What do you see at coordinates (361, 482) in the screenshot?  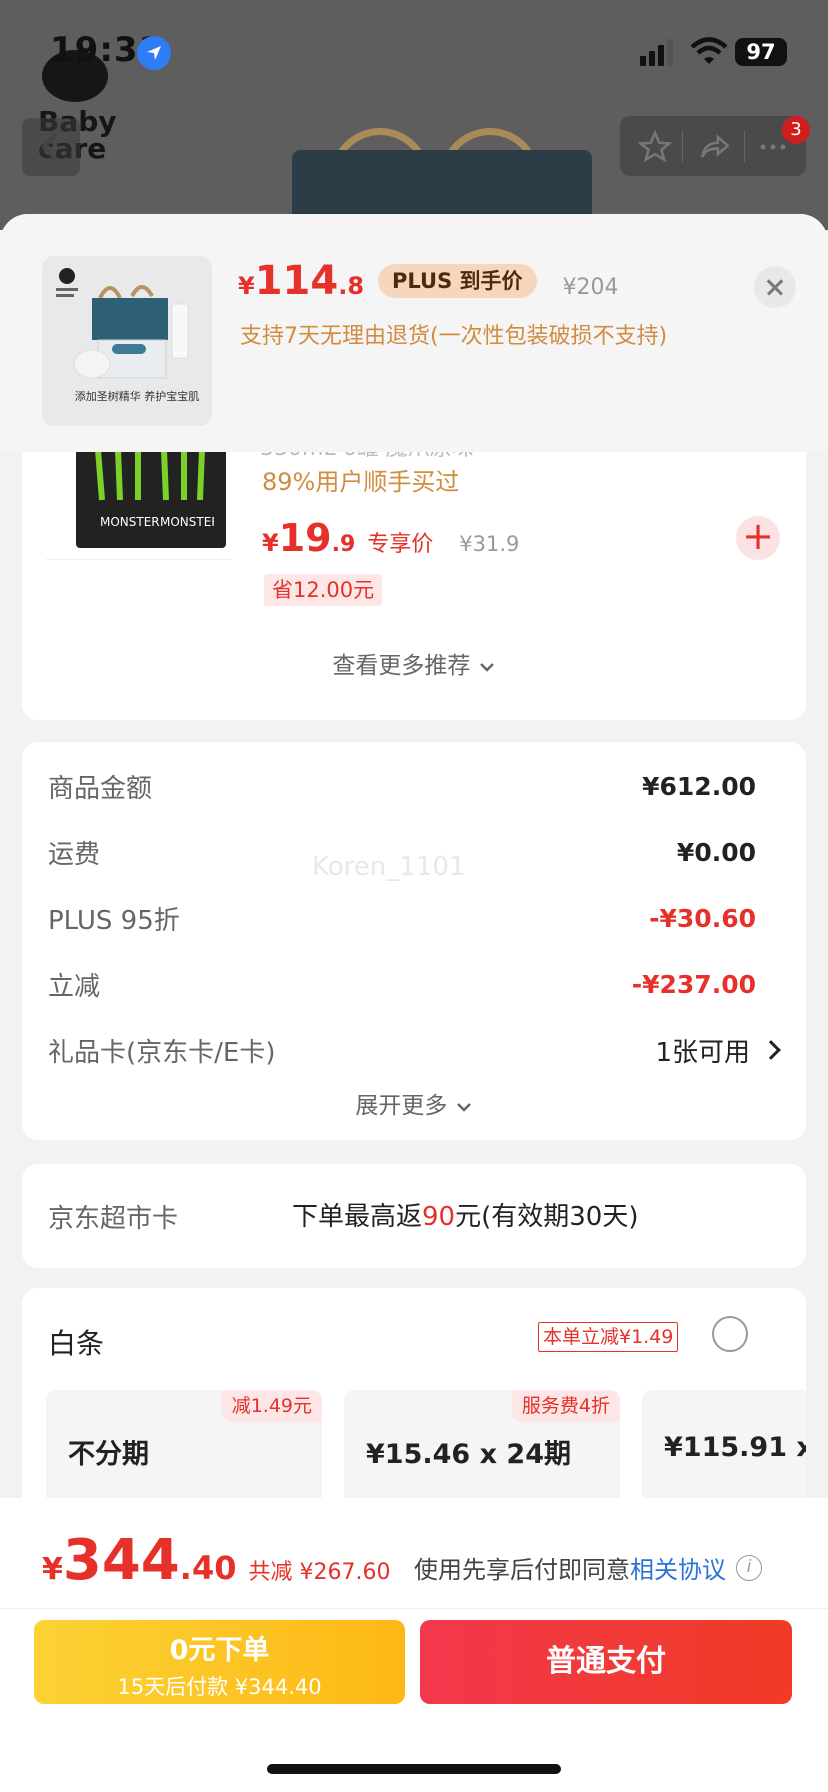 I see `recommendation-purchase-rate: 89%用户顺手买过` at bounding box center [361, 482].